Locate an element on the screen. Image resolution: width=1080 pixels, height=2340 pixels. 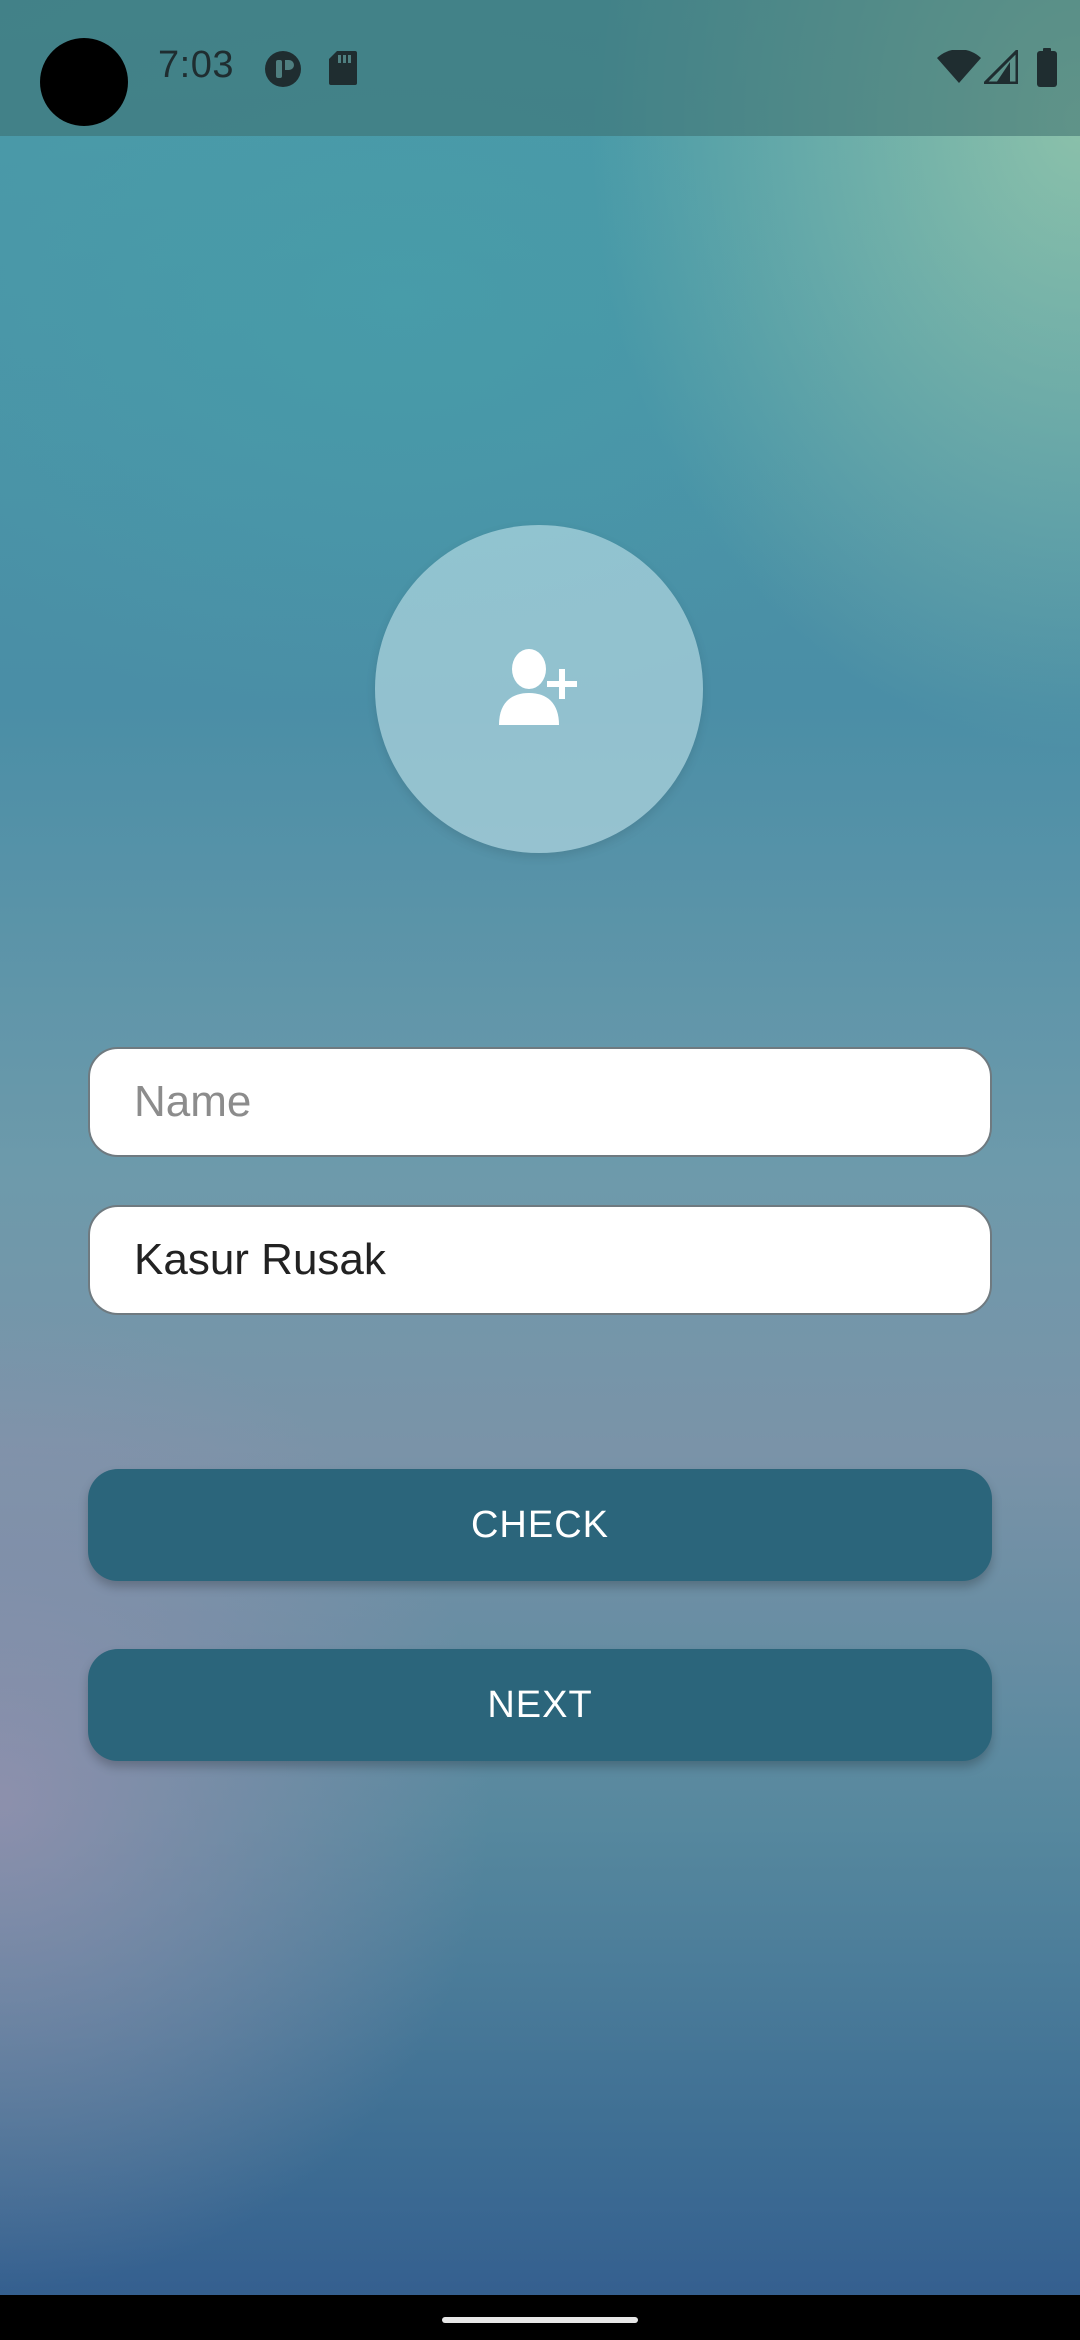
next-button-label: NEXT is located at coordinates (540, 1704).